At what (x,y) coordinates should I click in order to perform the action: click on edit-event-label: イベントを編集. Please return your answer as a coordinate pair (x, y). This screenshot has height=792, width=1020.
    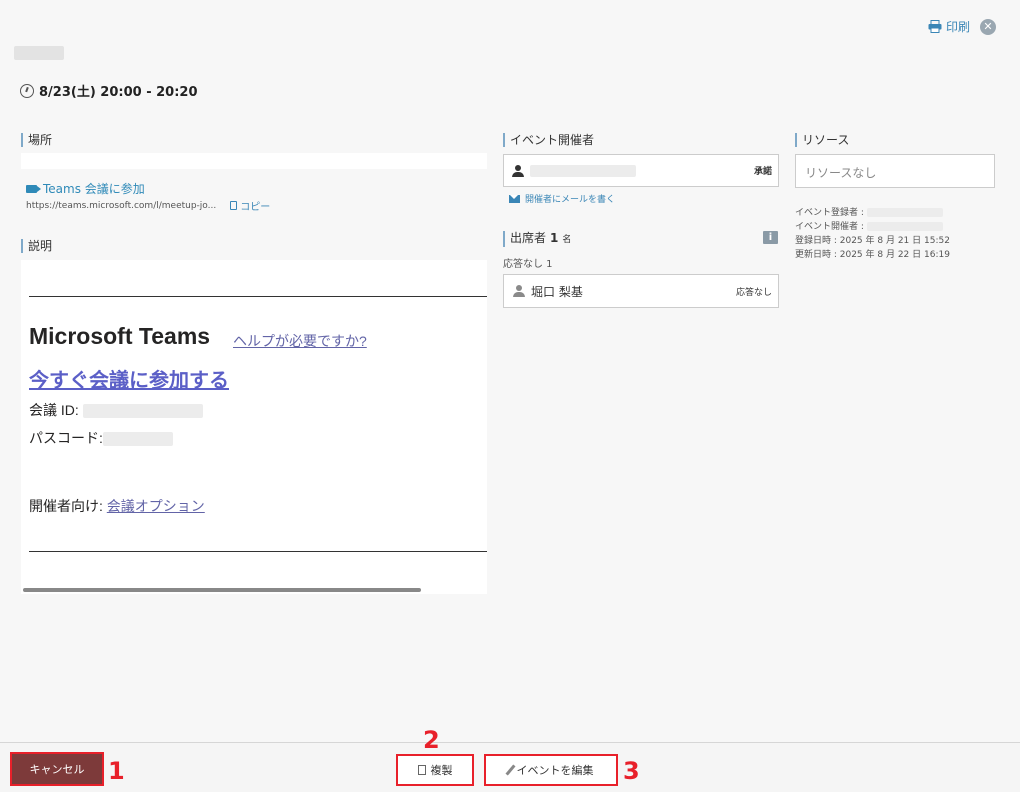
    Looking at the image, I should click on (555, 770).